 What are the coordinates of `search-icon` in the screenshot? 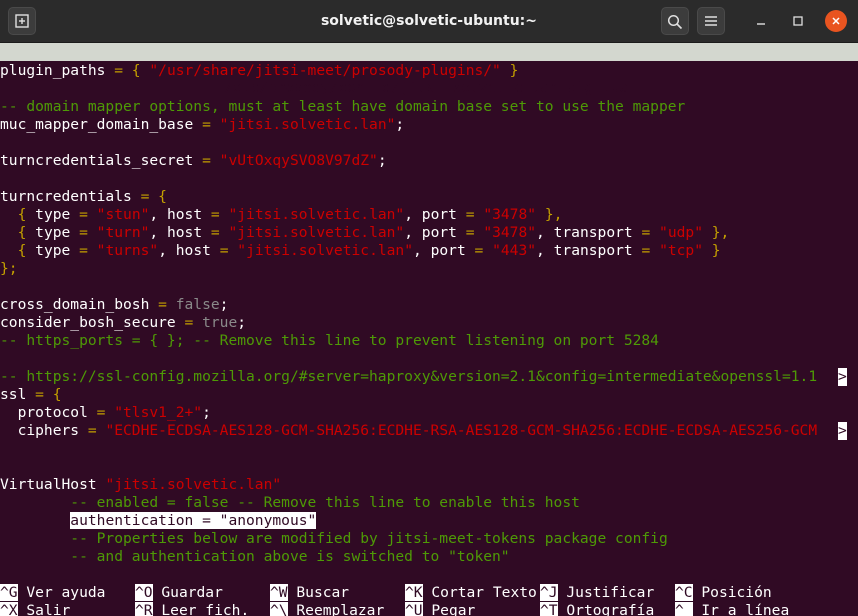 It's located at (675, 22).